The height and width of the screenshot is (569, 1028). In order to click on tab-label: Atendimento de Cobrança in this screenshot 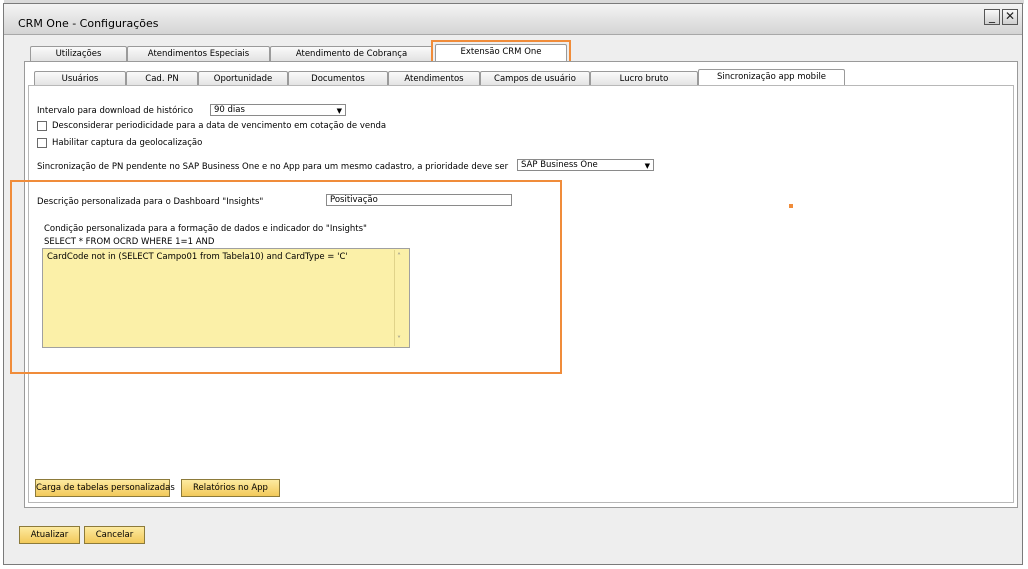, I will do `click(351, 54)`.